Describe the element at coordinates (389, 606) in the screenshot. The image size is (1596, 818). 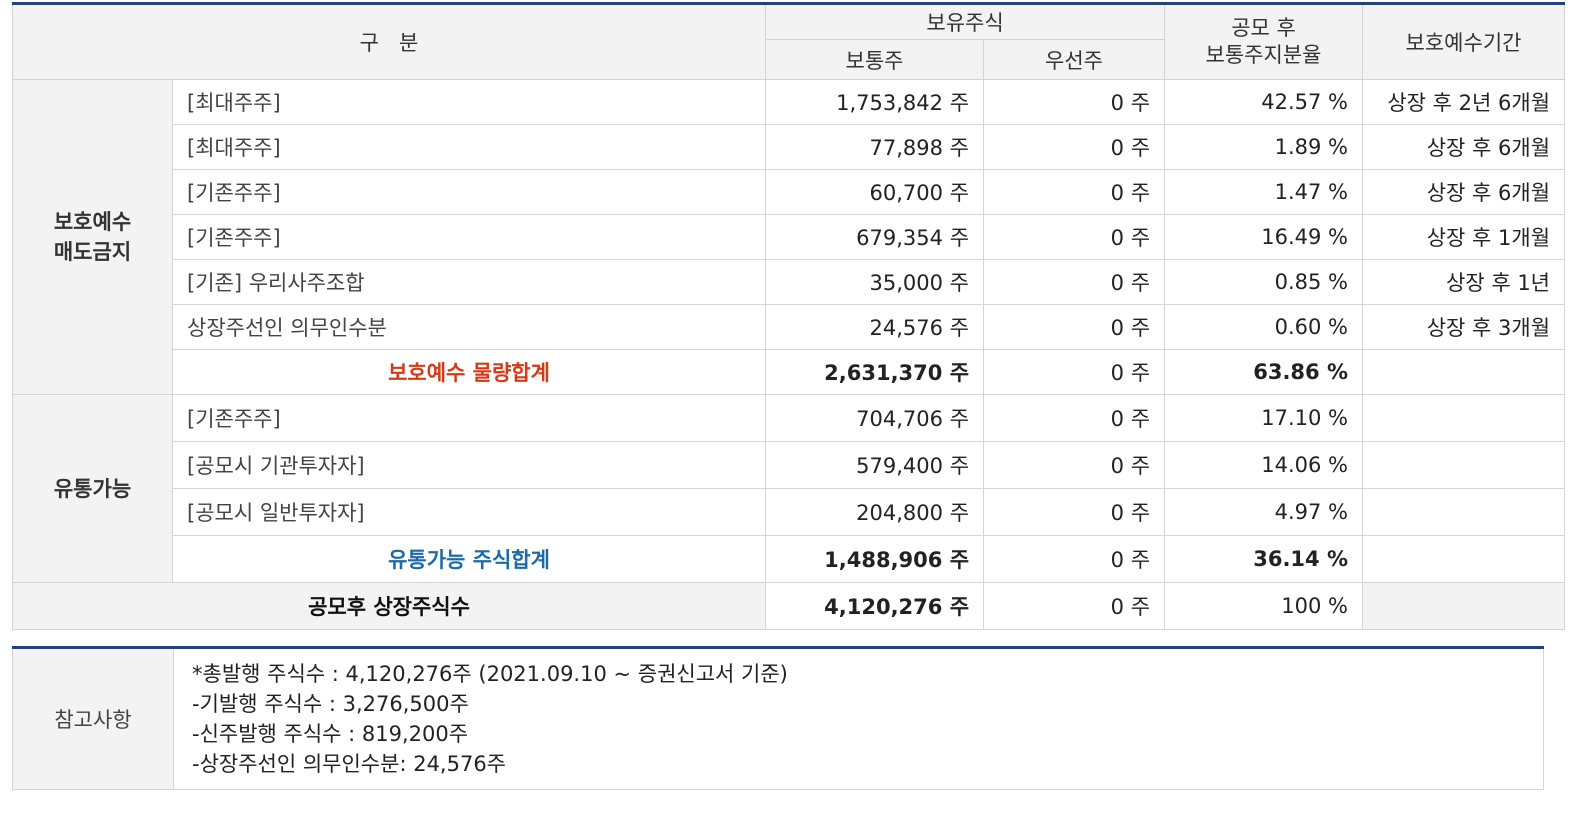
I see `total-label: 공모후 상장주식수` at that location.